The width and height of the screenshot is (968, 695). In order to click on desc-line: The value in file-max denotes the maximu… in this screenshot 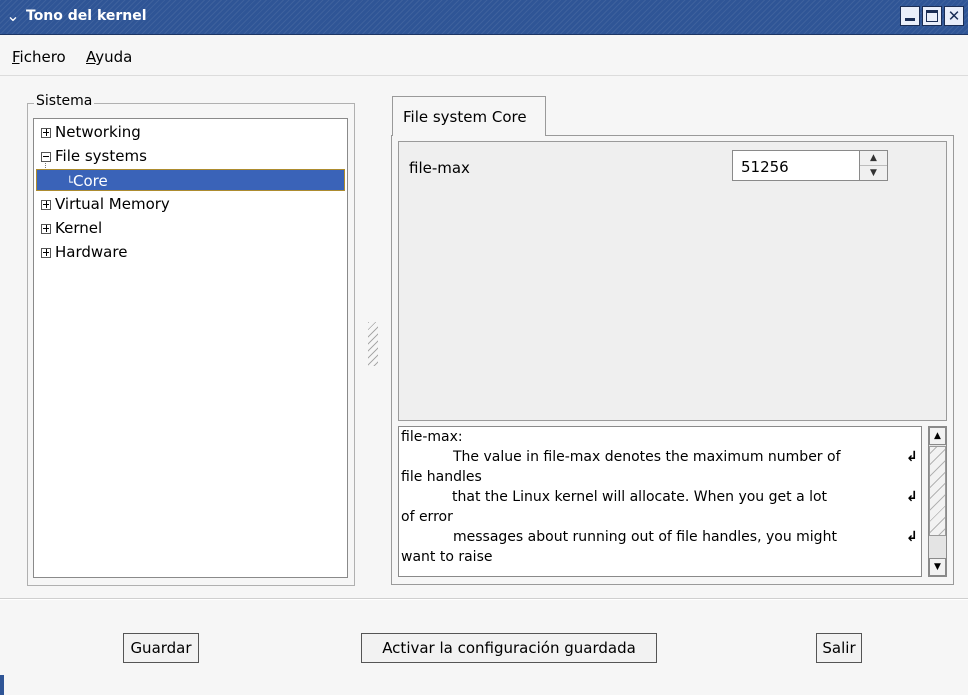, I will do `click(647, 457)`.